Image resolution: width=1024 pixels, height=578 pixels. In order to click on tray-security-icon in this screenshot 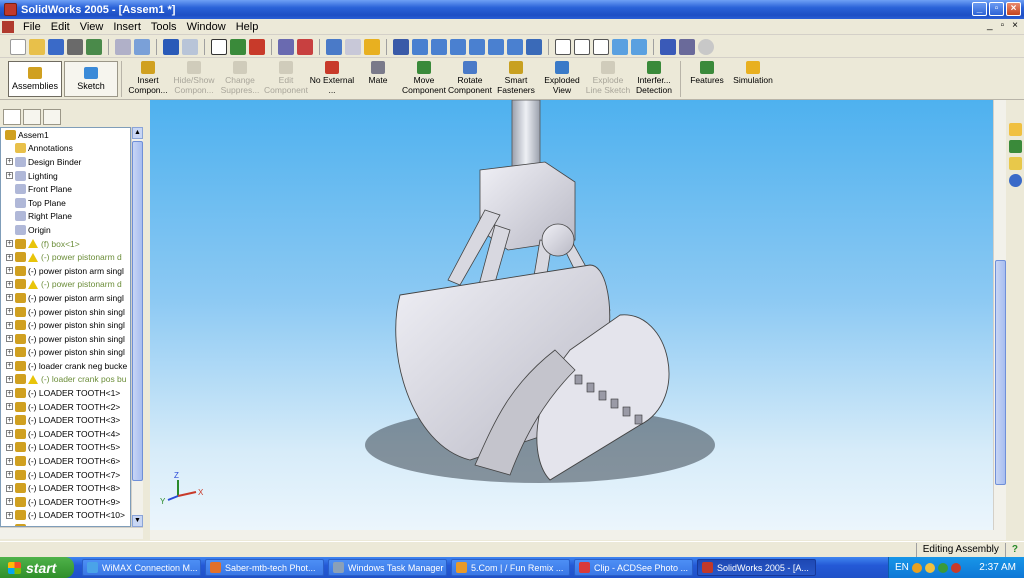, I will do `click(955, 567)`.